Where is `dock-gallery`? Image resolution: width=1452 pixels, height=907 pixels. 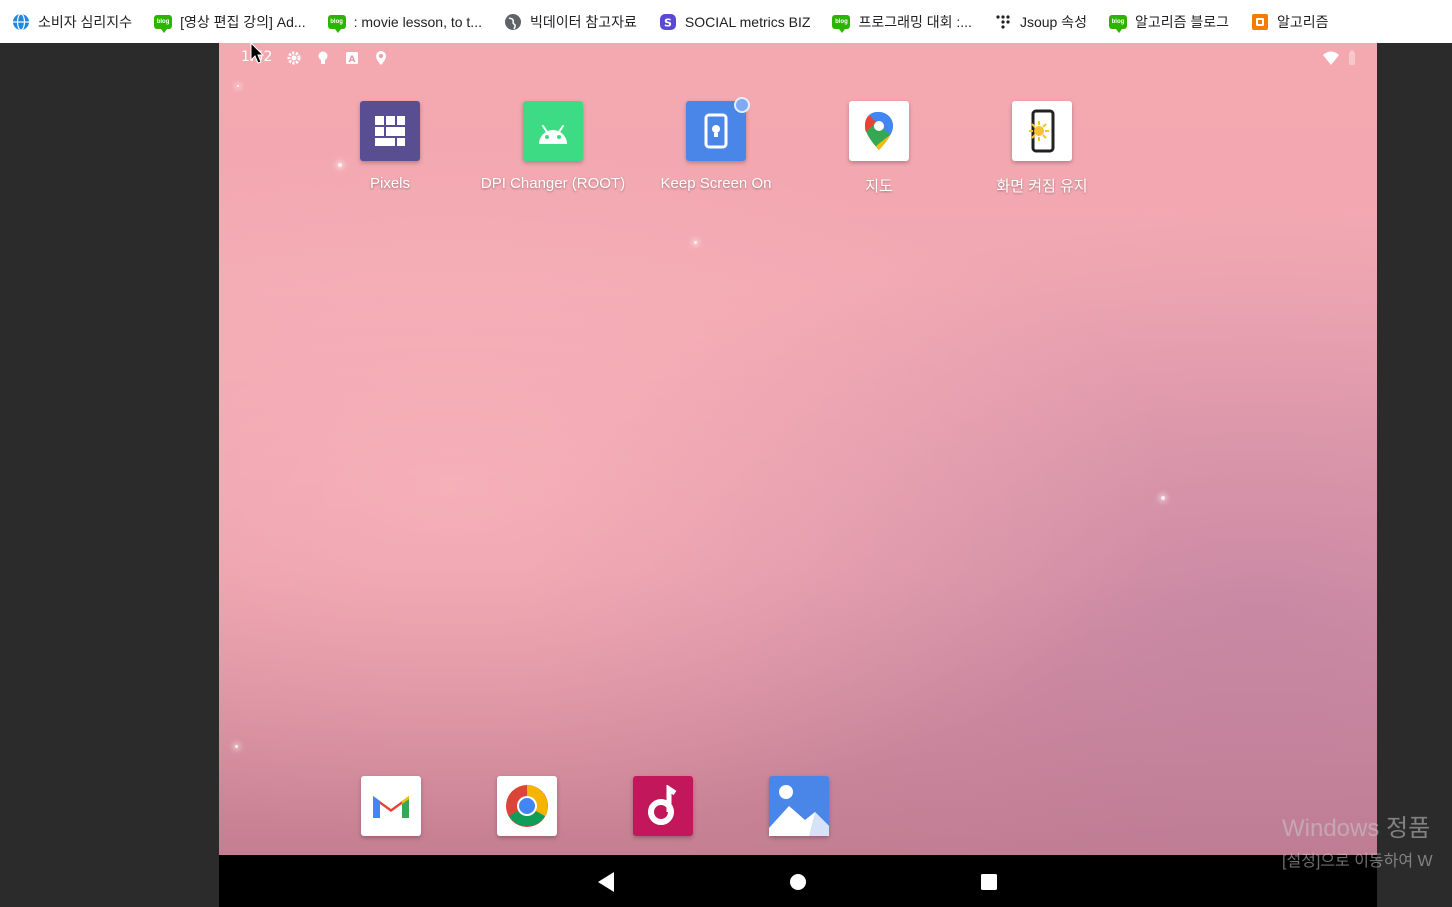 dock-gallery is located at coordinates (799, 806).